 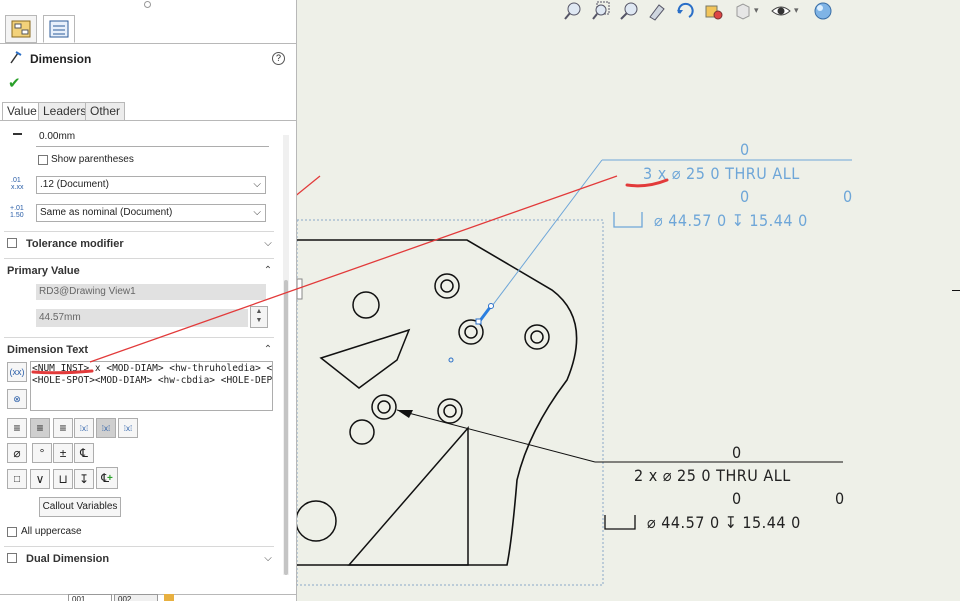 I want to click on leader-arrowhead, so click(x=405, y=414).